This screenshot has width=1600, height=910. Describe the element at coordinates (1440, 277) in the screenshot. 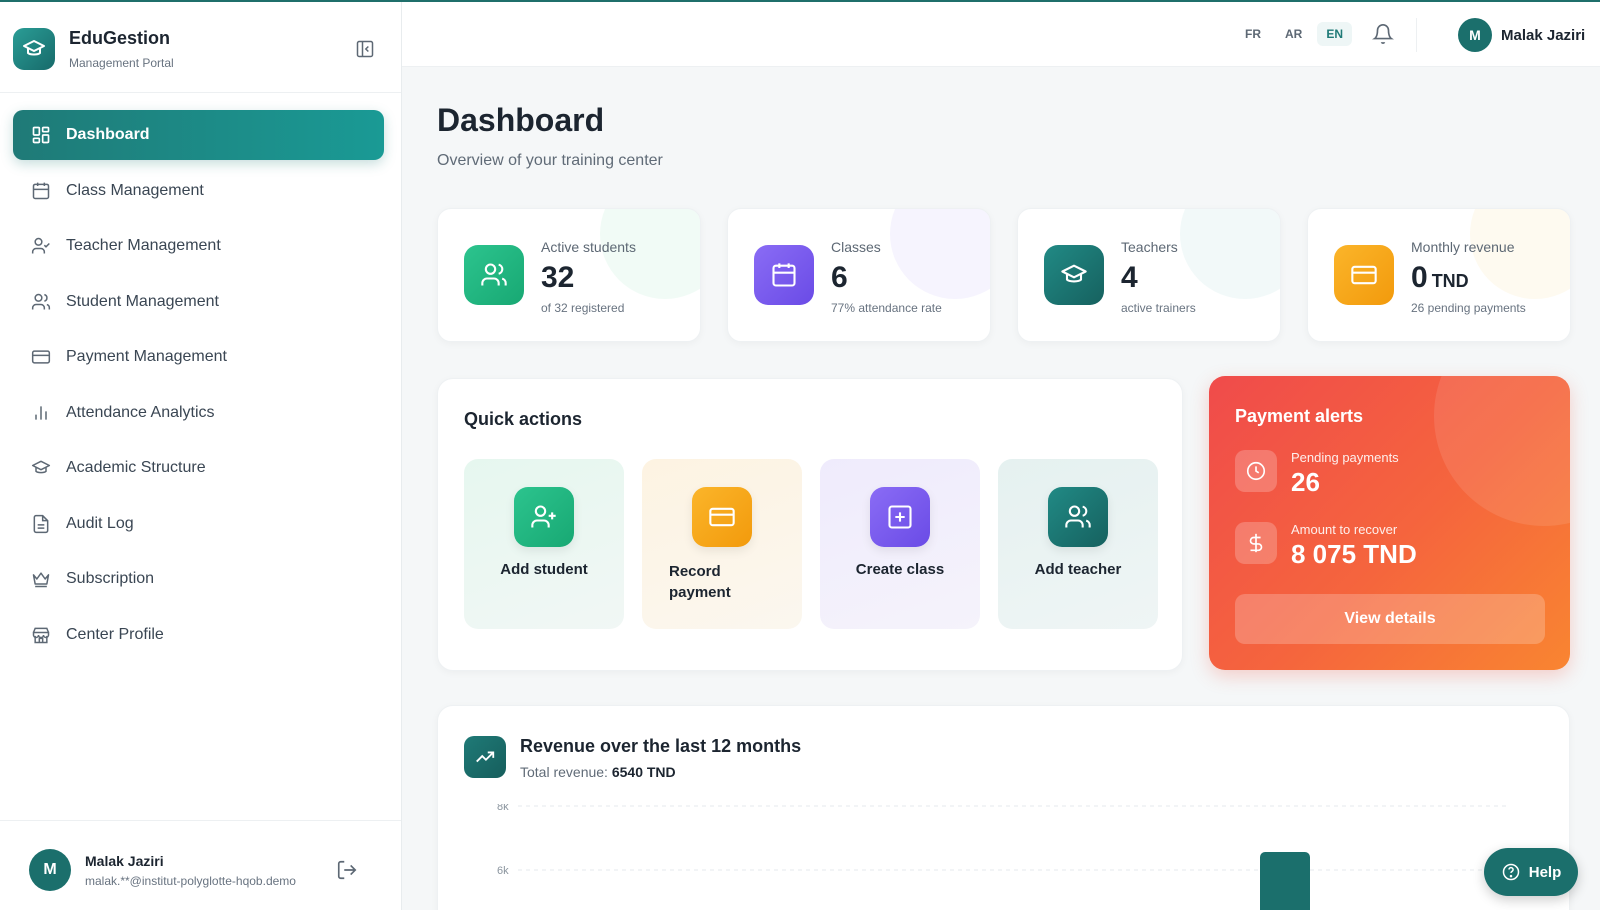

I see `stat-value: 0 TND` at that location.